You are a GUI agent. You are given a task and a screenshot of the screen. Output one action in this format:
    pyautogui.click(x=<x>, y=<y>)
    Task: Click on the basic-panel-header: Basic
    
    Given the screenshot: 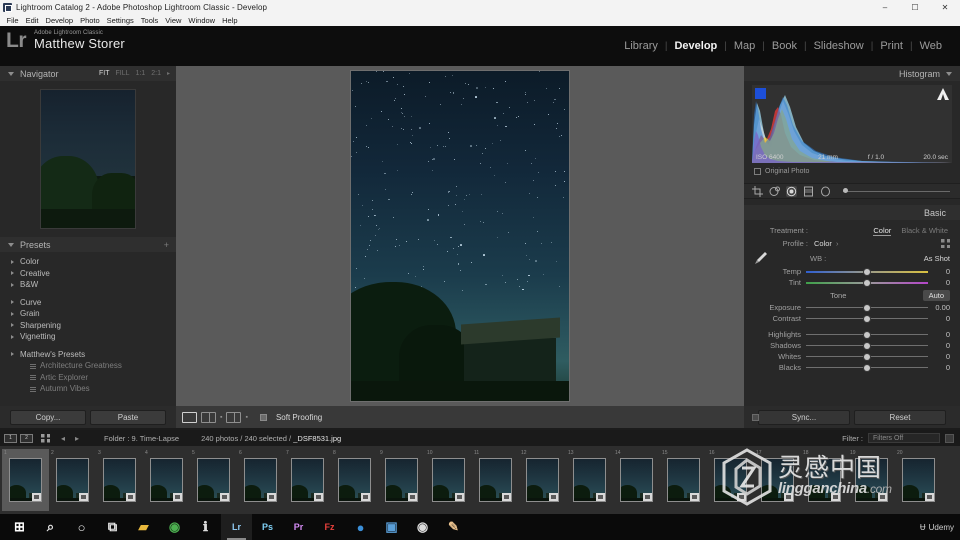 What is the action you would take?
    pyautogui.click(x=852, y=212)
    